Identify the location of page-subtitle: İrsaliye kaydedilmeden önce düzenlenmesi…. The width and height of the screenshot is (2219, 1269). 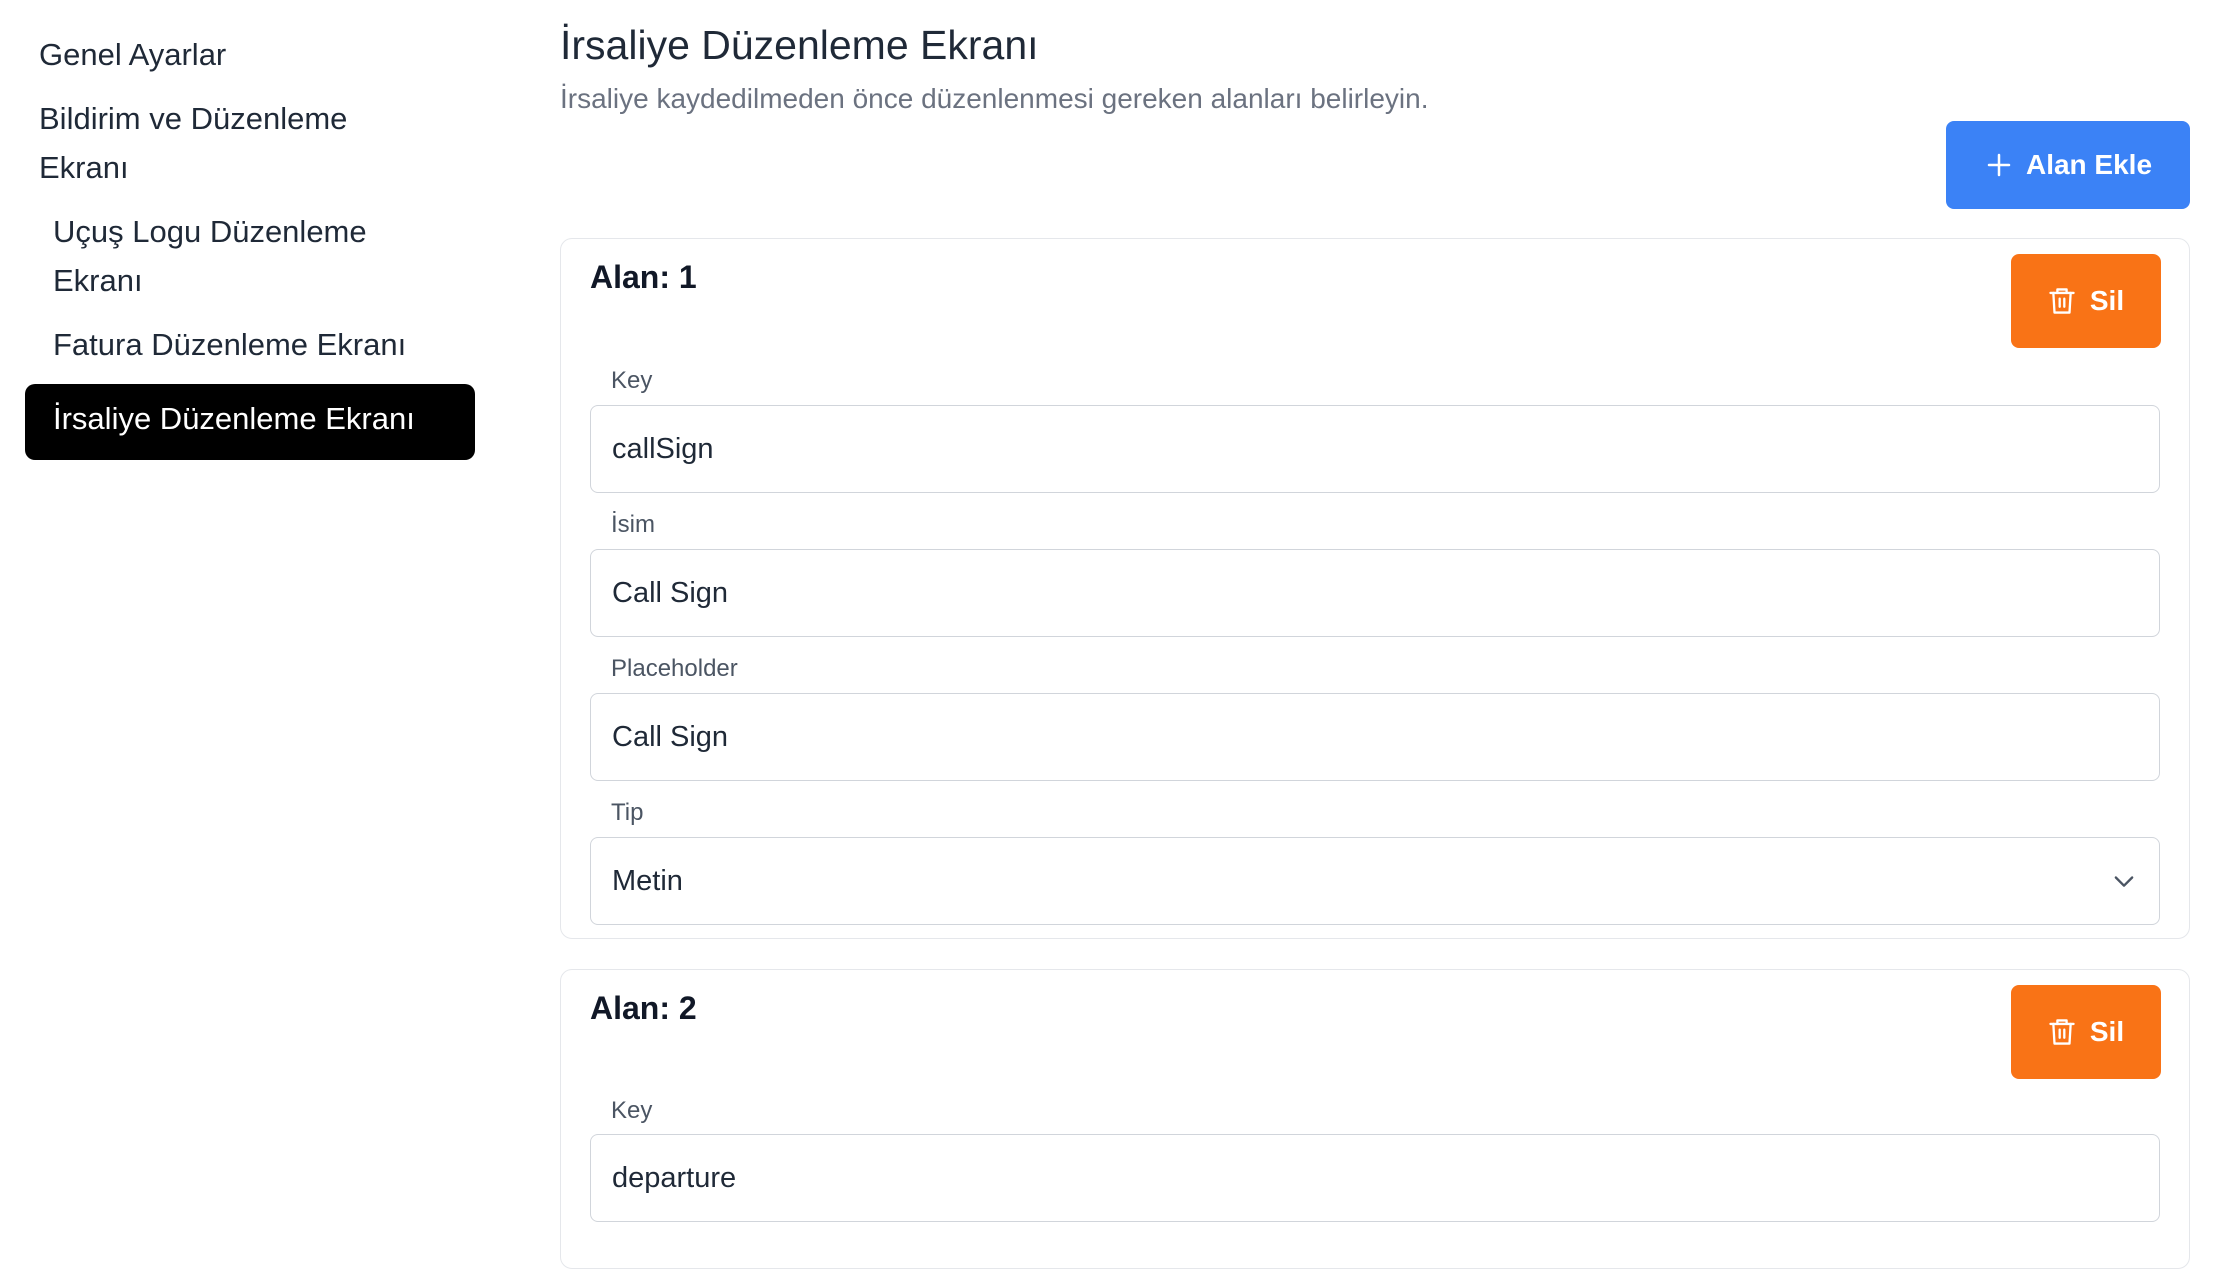
(994, 98).